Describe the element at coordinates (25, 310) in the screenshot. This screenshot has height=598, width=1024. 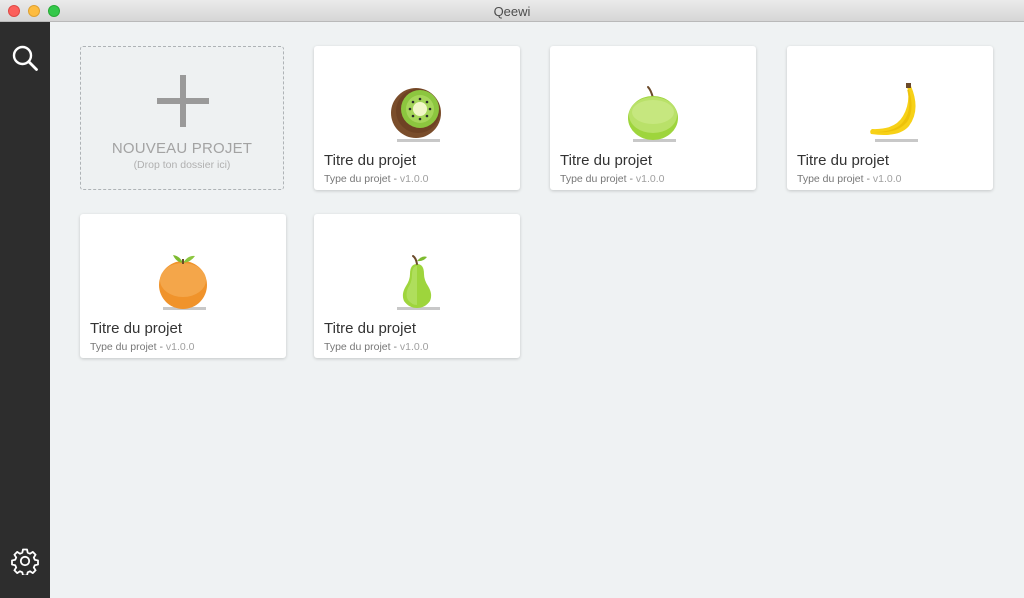
I see `sidebar` at that location.